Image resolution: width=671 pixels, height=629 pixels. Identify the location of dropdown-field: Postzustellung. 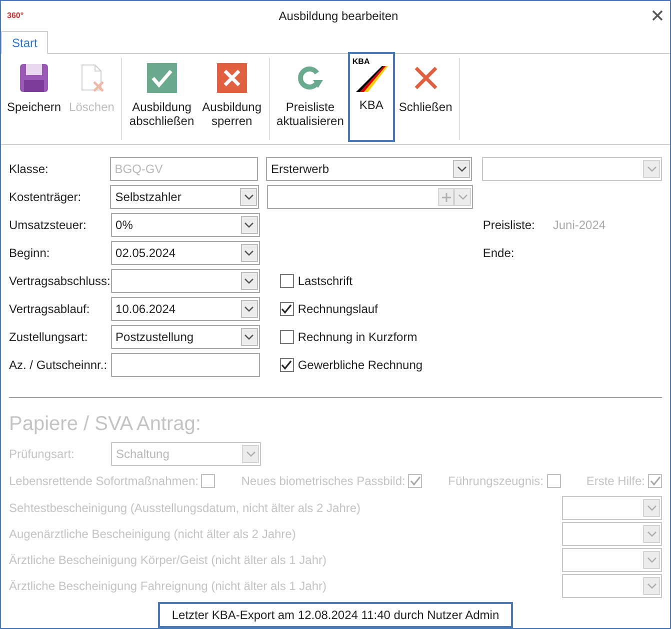
(185, 337).